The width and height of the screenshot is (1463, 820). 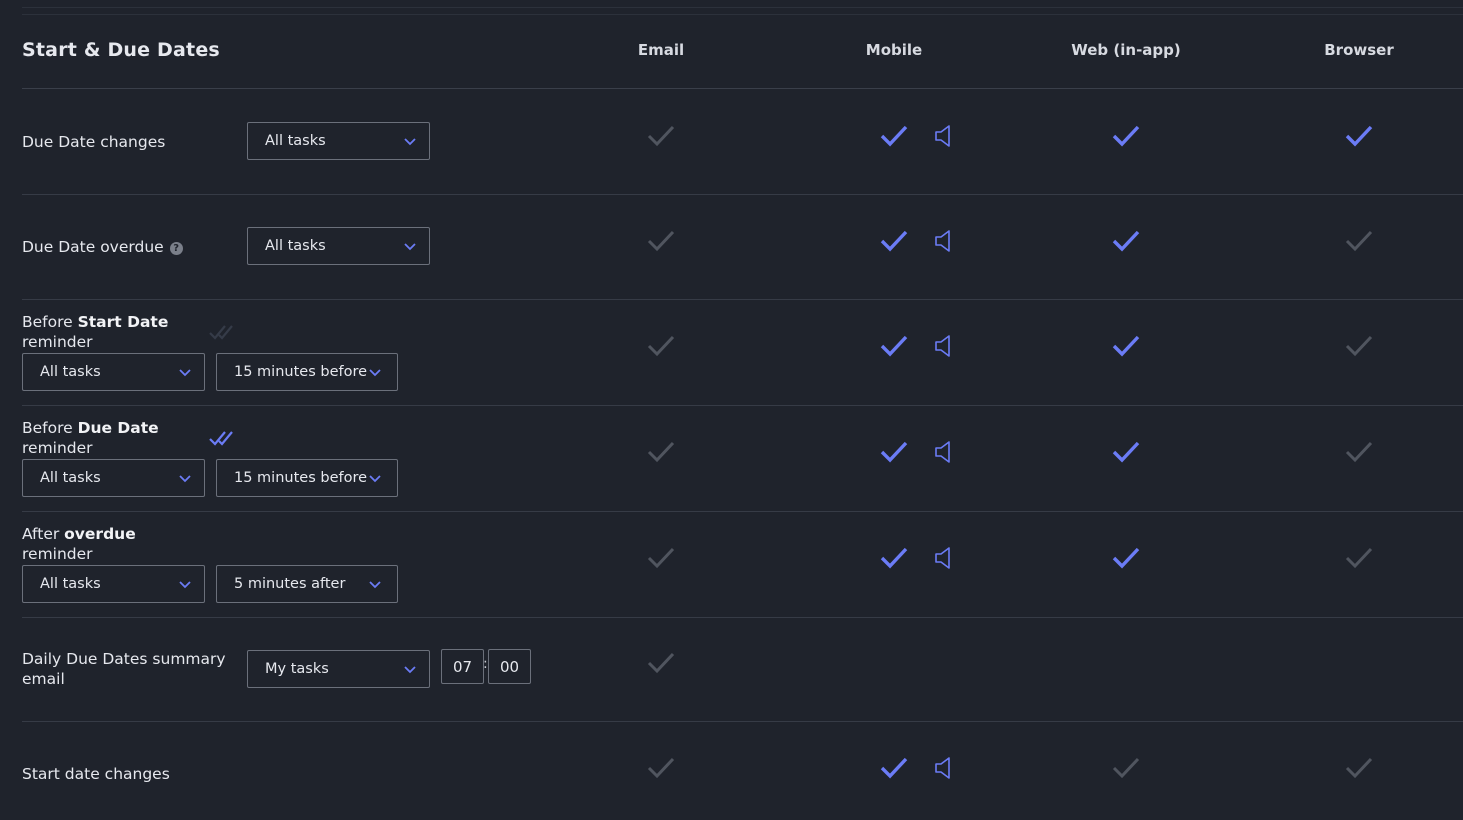 I want to click on row-label-after-overdue-reminder: After overdue reminder, so click(x=79, y=544).